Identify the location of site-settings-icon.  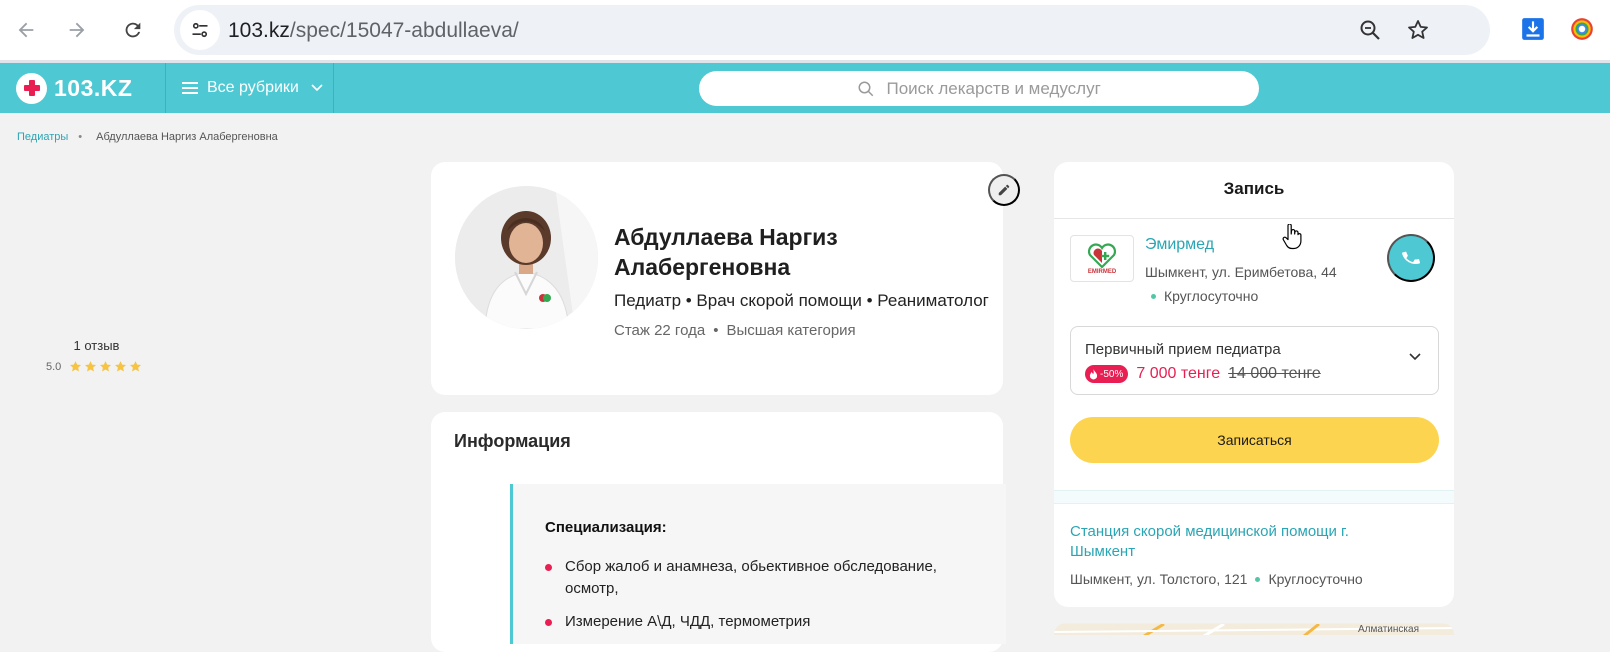
(200, 30).